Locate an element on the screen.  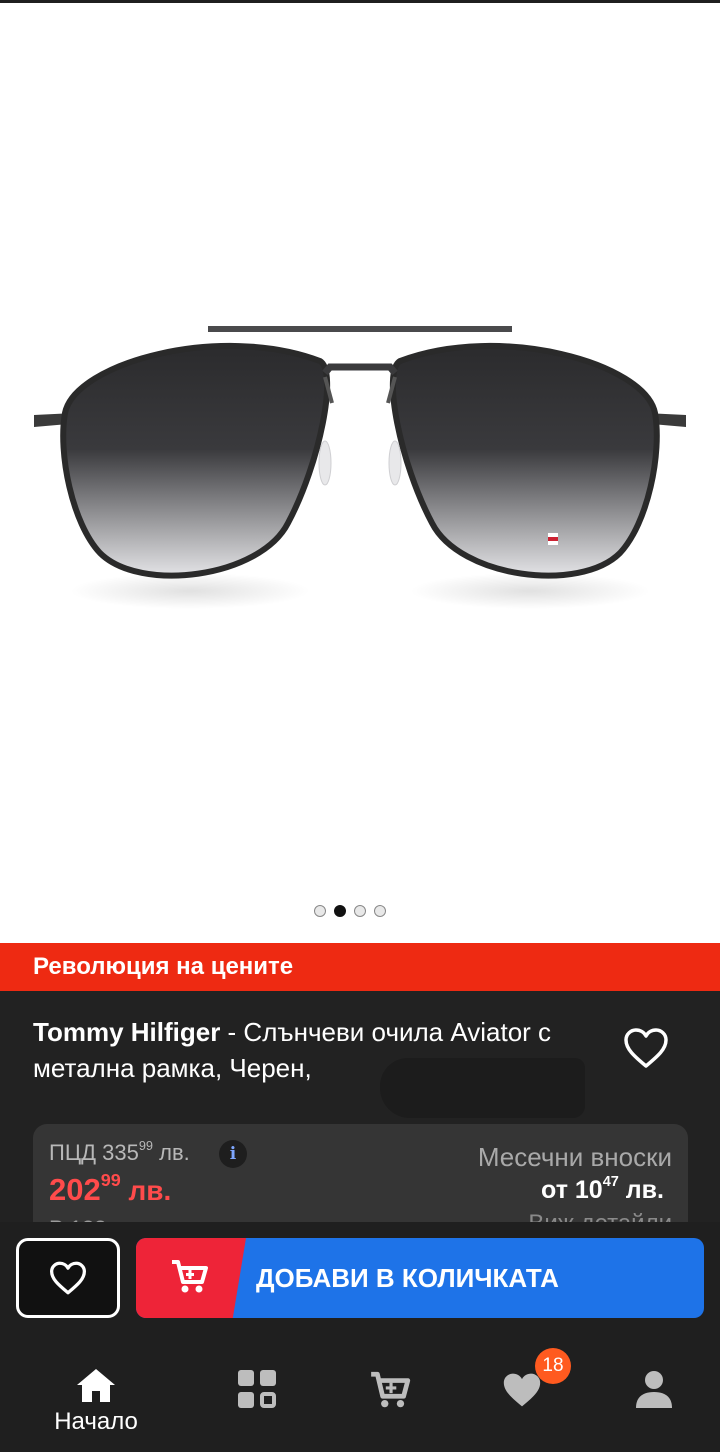
user-icon is located at coordinates (654, 1389).